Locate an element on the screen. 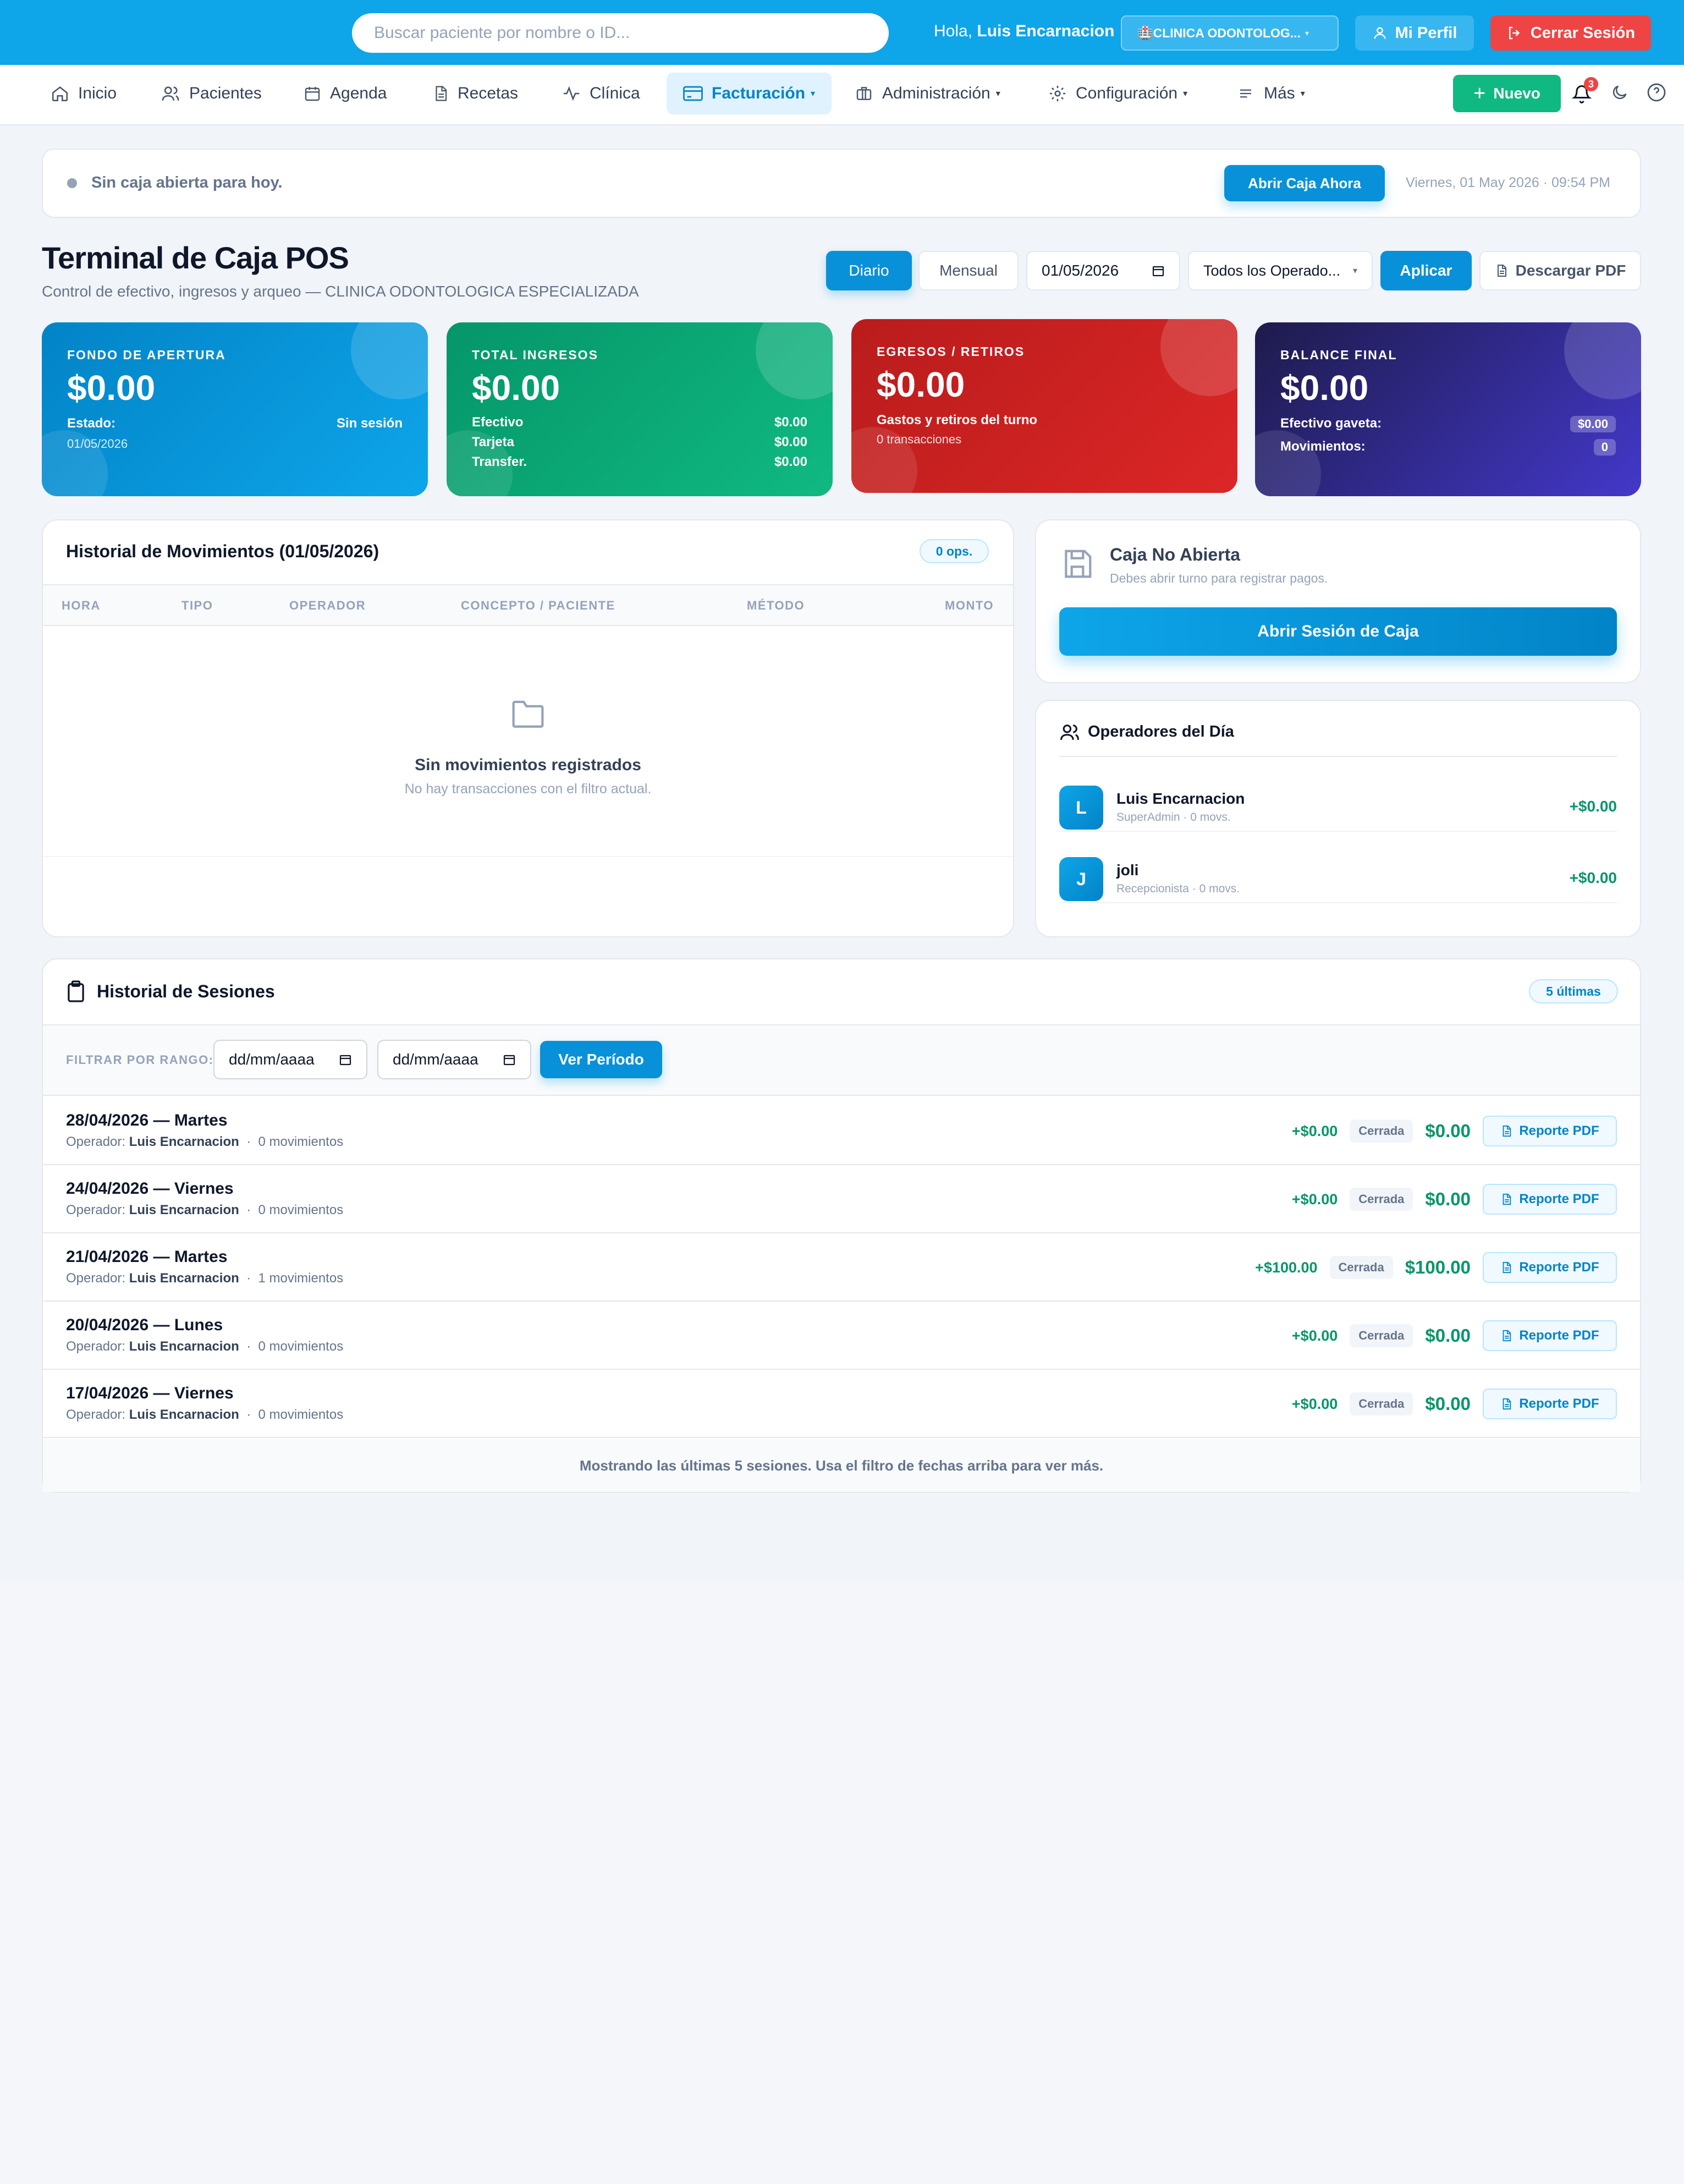 Image resolution: width=1684 pixels, height=2184 pixels. operator-role: SuperAdmin · 0 movs. is located at coordinates (1173, 817).